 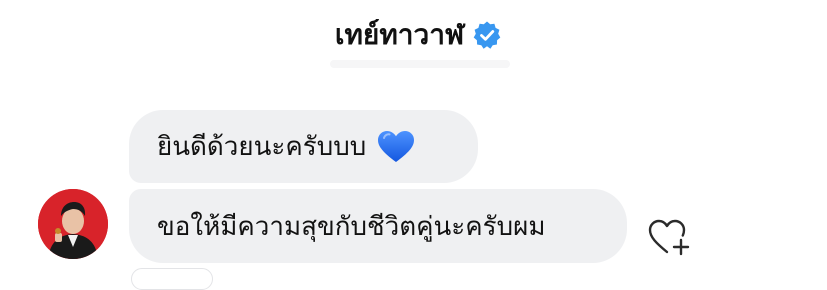 I want to click on message-text: ขอให้มีความสุขกับชีวิตคู่นะครับผม, so click(x=351, y=226).